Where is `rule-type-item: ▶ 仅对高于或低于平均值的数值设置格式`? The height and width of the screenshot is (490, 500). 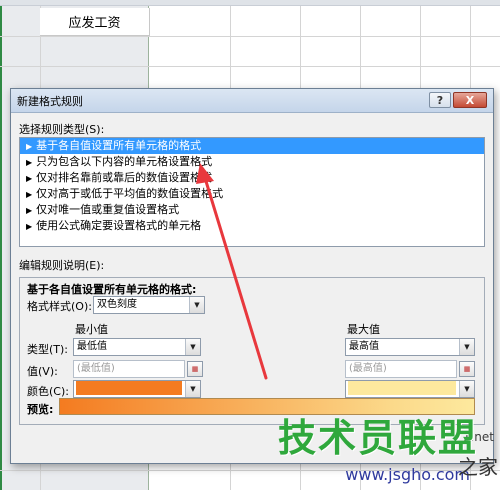
rule-type-item: ▶ 仅对高于或低于平均值的数值设置格式 is located at coordinates (252, 194).